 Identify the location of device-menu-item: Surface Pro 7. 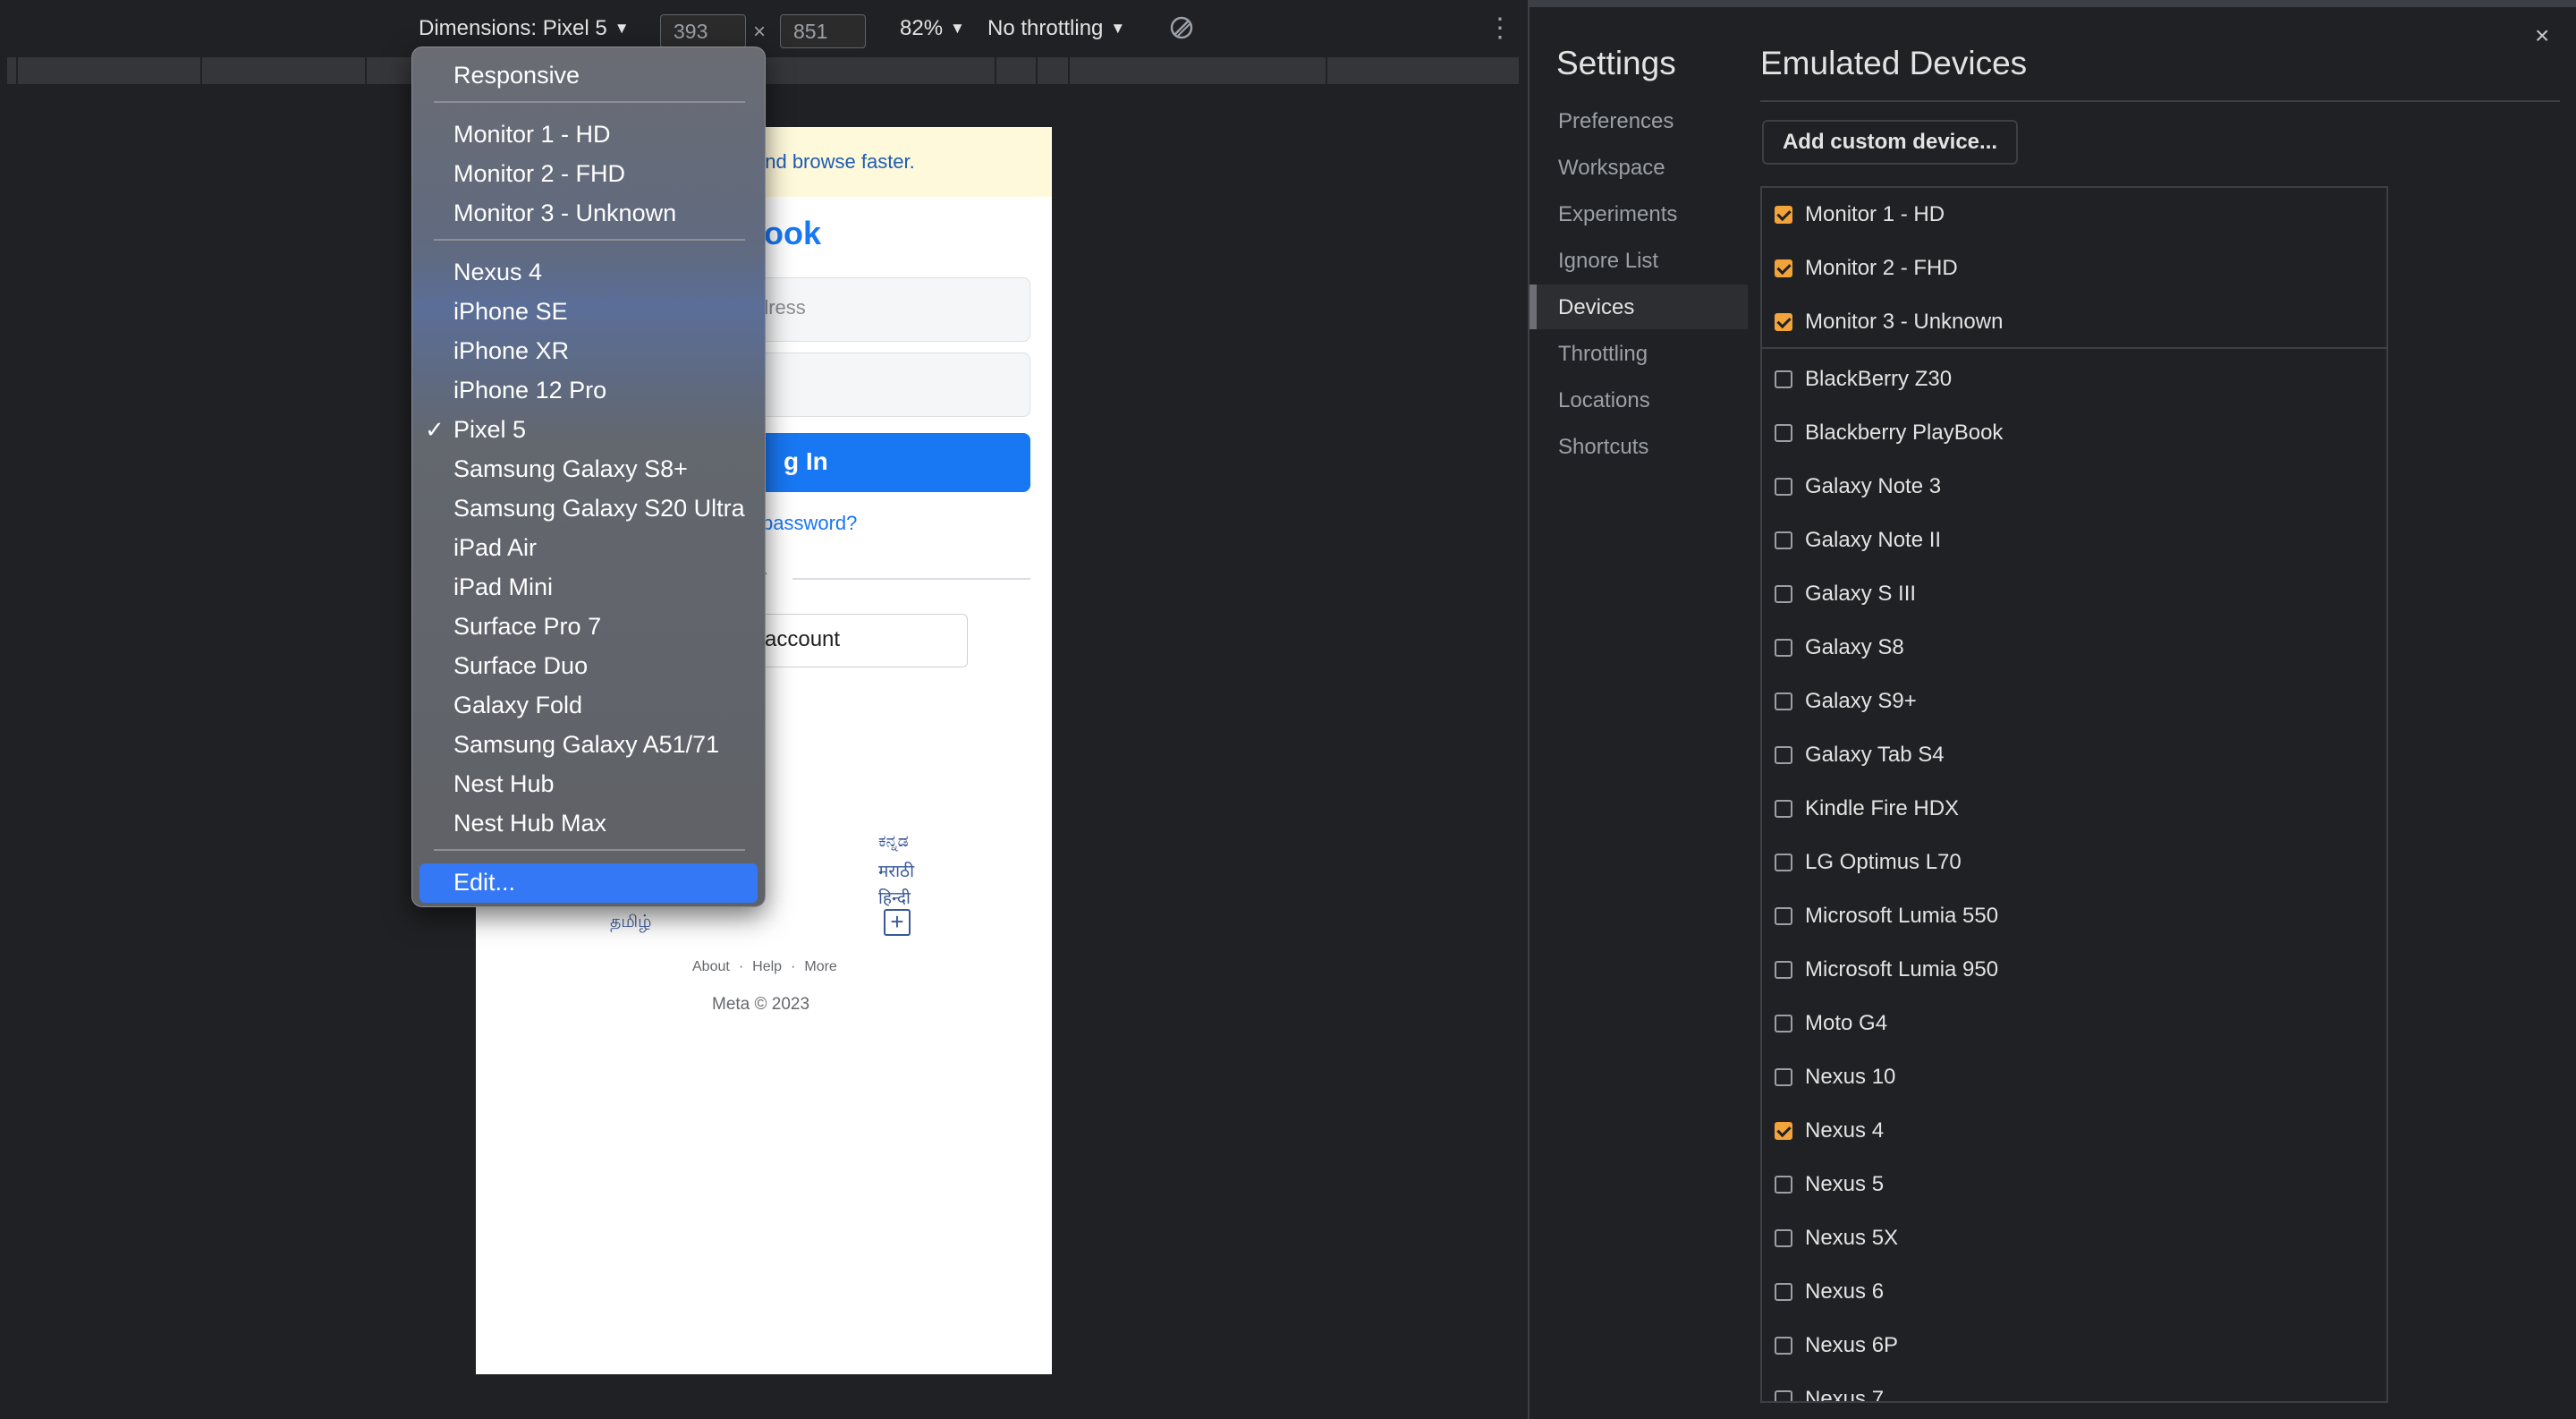
(588, 627).